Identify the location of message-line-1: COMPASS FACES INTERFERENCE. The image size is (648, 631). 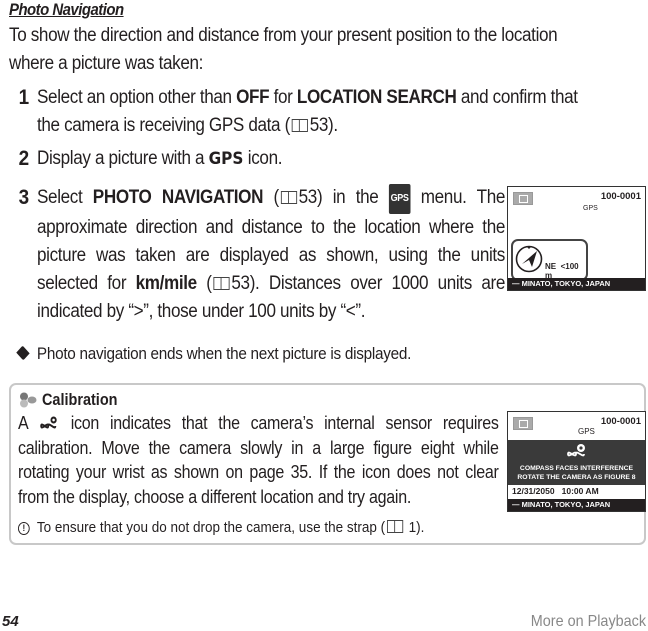
(576, 468).